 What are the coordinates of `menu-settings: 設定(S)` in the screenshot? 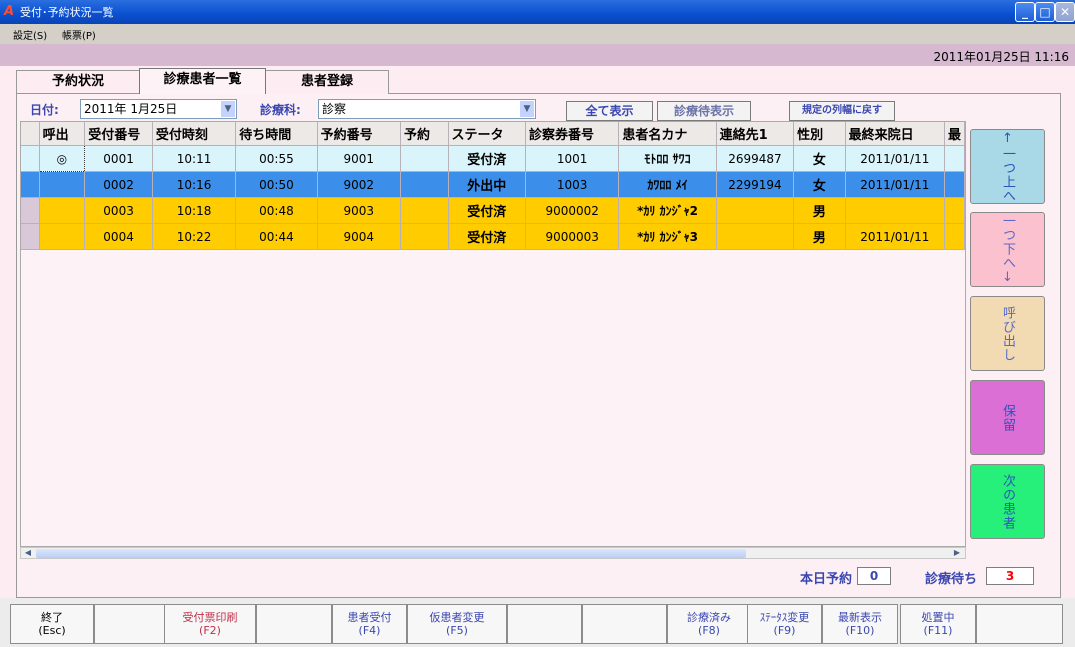 It's located at (30, 34).